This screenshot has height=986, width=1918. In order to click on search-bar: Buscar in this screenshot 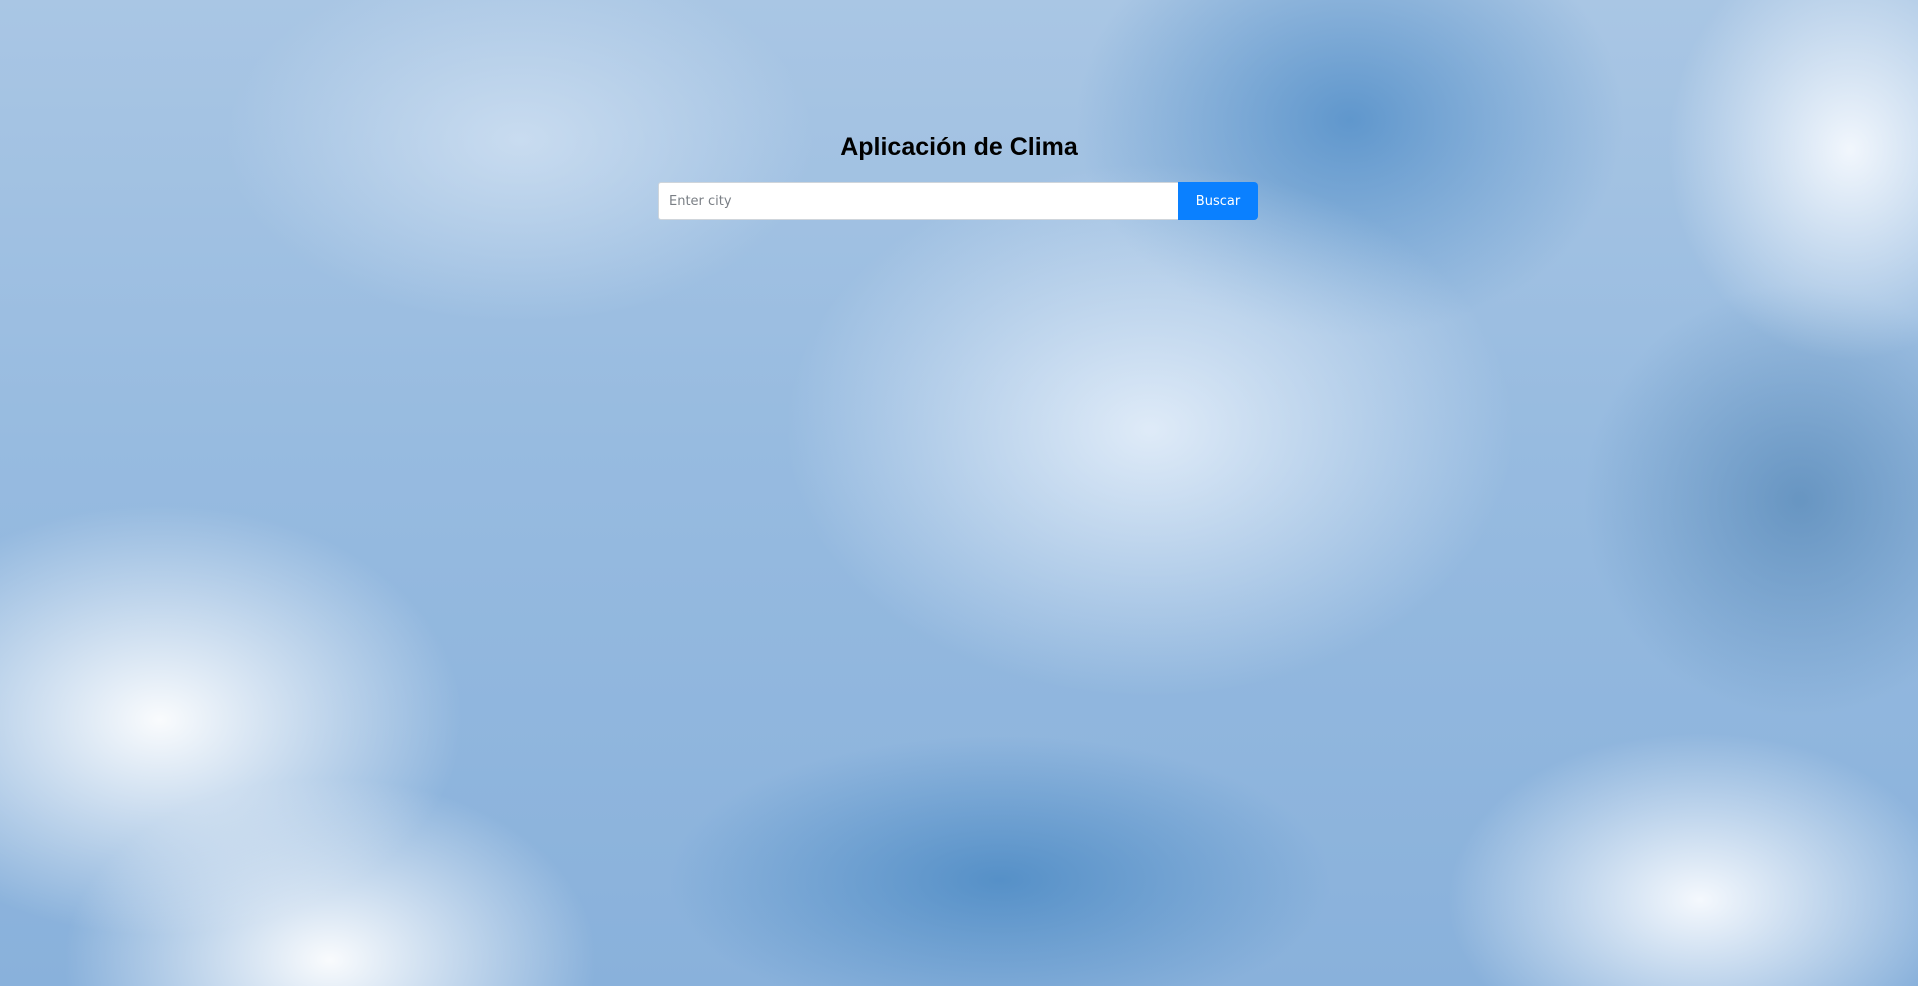, I will do `click(958, 201)`.